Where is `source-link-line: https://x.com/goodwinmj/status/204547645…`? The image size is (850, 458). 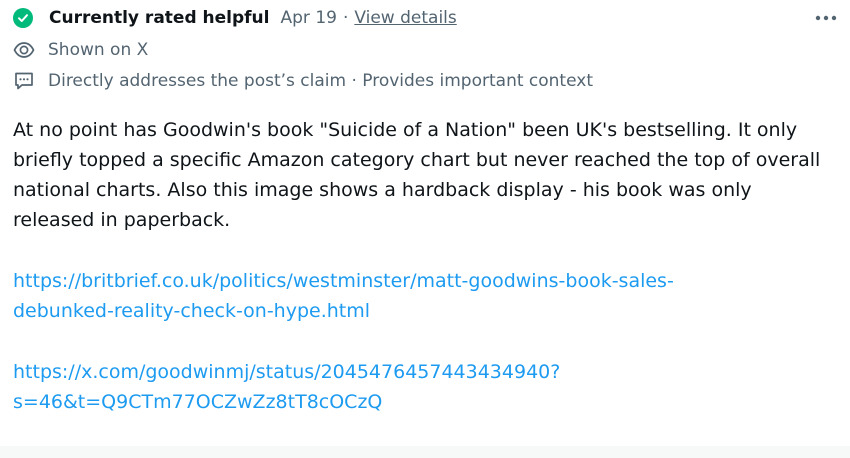 source-link-line: https://x.com/goodwinmj/status/204547645… is located at coordinates (287, 372).